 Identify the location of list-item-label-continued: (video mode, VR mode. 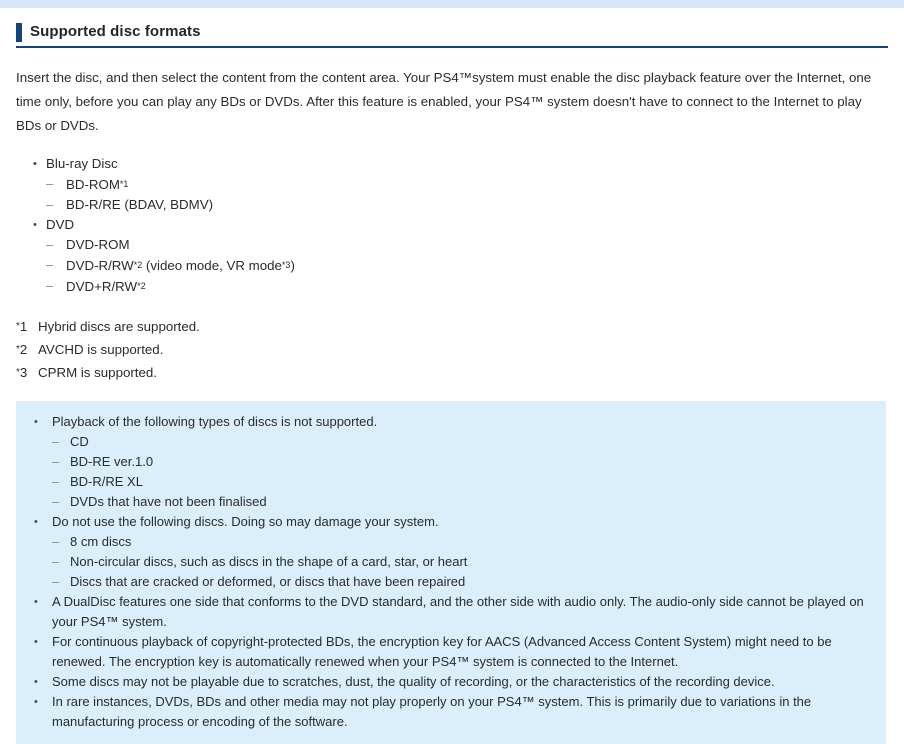
(212, 265).